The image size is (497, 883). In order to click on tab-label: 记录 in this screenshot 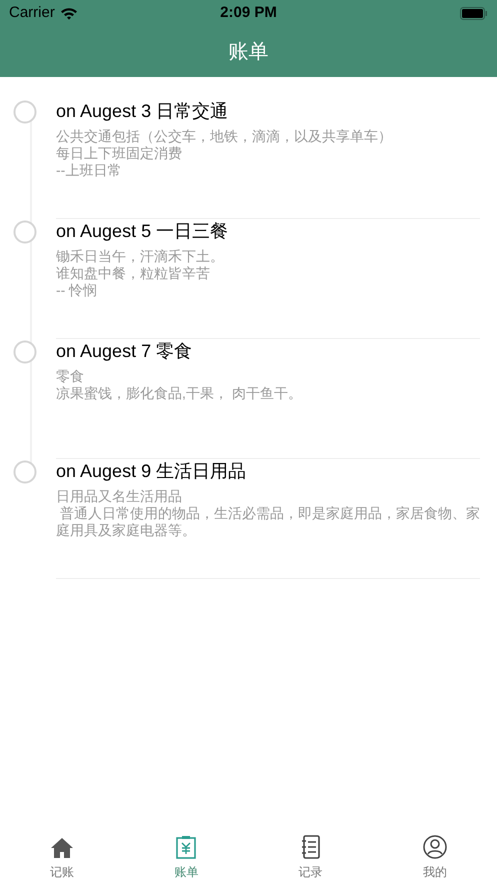, I will do `click(310, 872)`.